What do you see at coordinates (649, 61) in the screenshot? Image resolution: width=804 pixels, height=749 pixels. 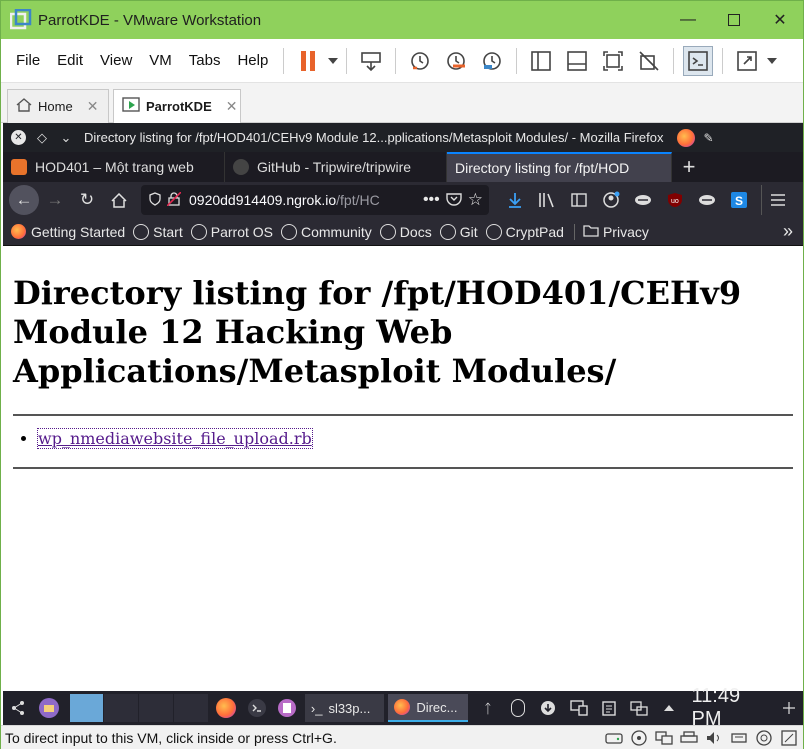 I see `unity-mode-icon` at bounding box center [649, 61].